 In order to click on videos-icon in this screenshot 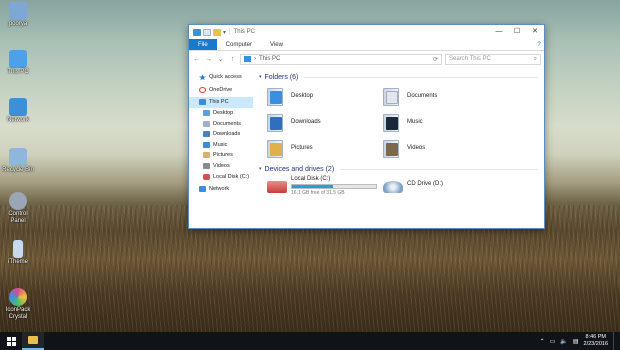, I will do `click(206, 166)`.